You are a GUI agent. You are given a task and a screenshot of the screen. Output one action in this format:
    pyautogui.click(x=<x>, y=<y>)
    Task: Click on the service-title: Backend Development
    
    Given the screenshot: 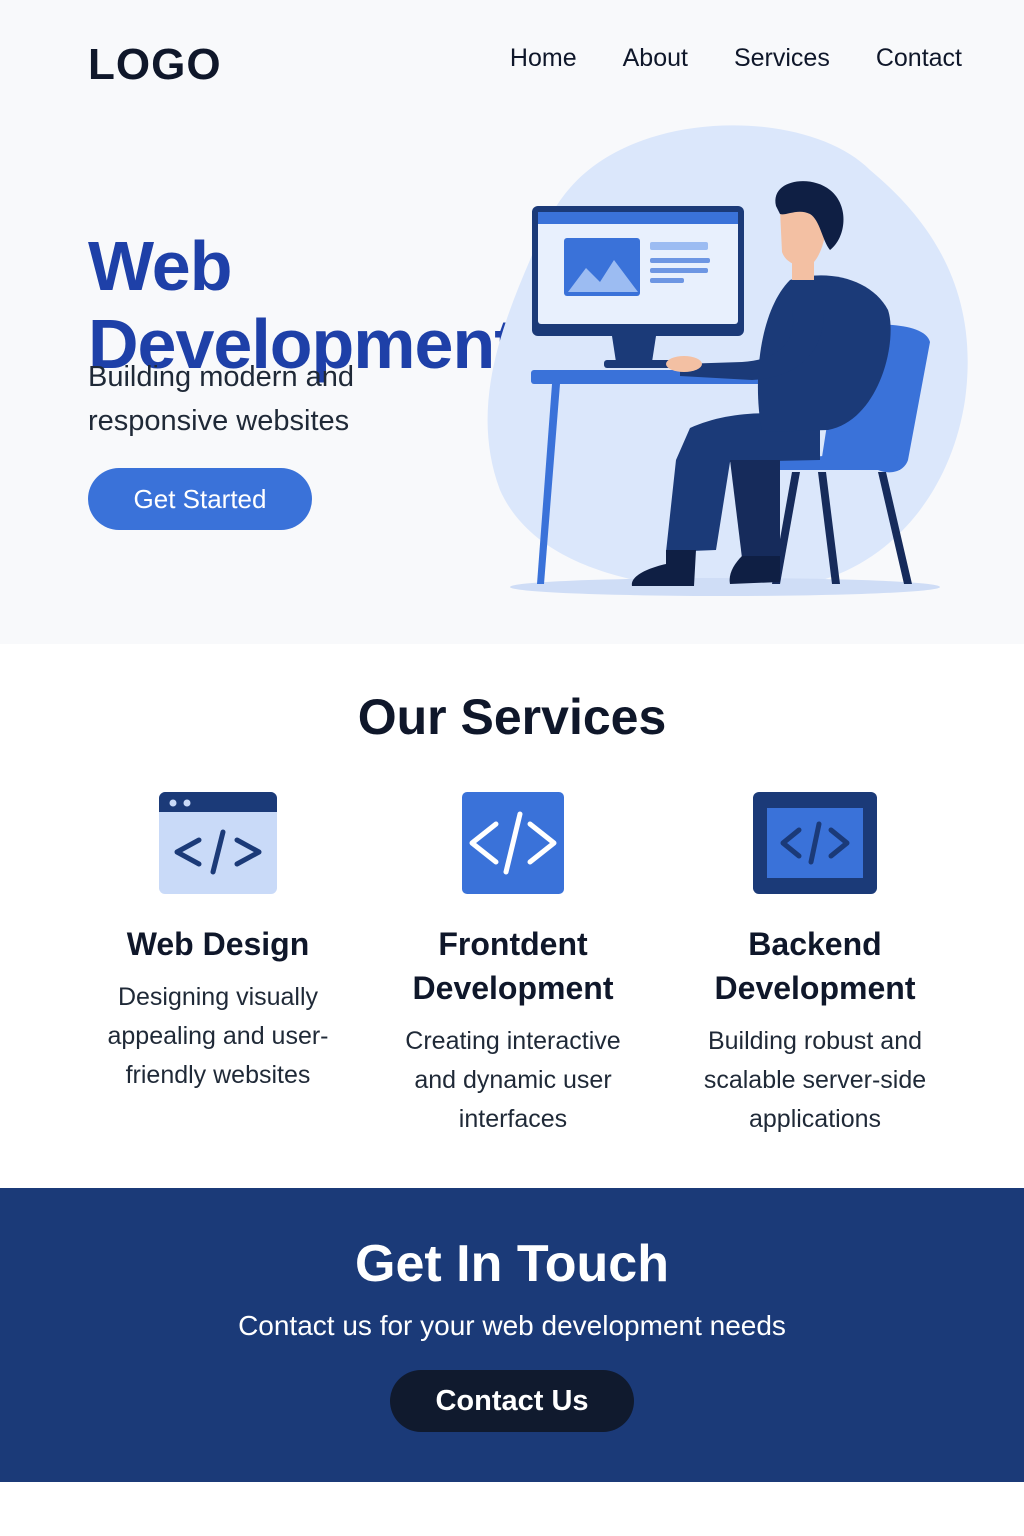 What is the action you would take?
    pyautogui.click(x=815, y=966)
    